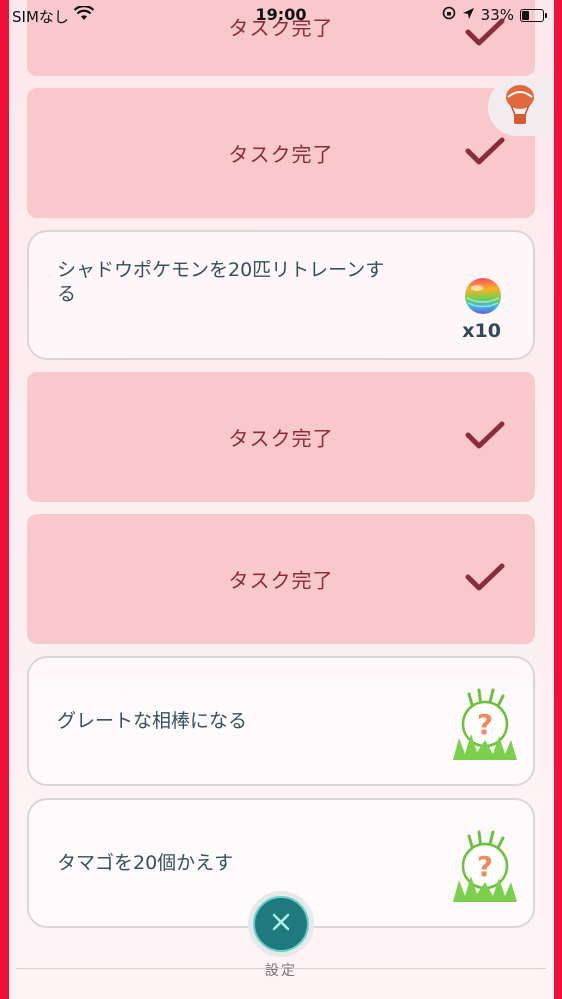 This screenshot has height=999, width=562. I want to click on task-card: グレートな相棒になる ?, so click(281, 721).